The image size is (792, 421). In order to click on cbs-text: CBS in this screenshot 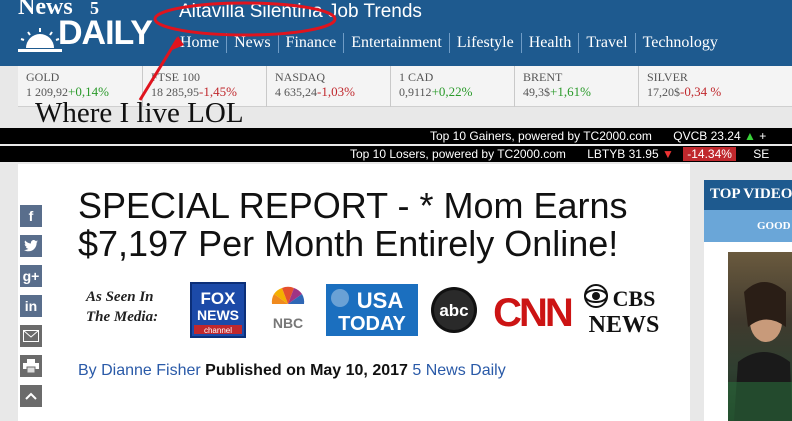, I will do `click(634, 298)`.